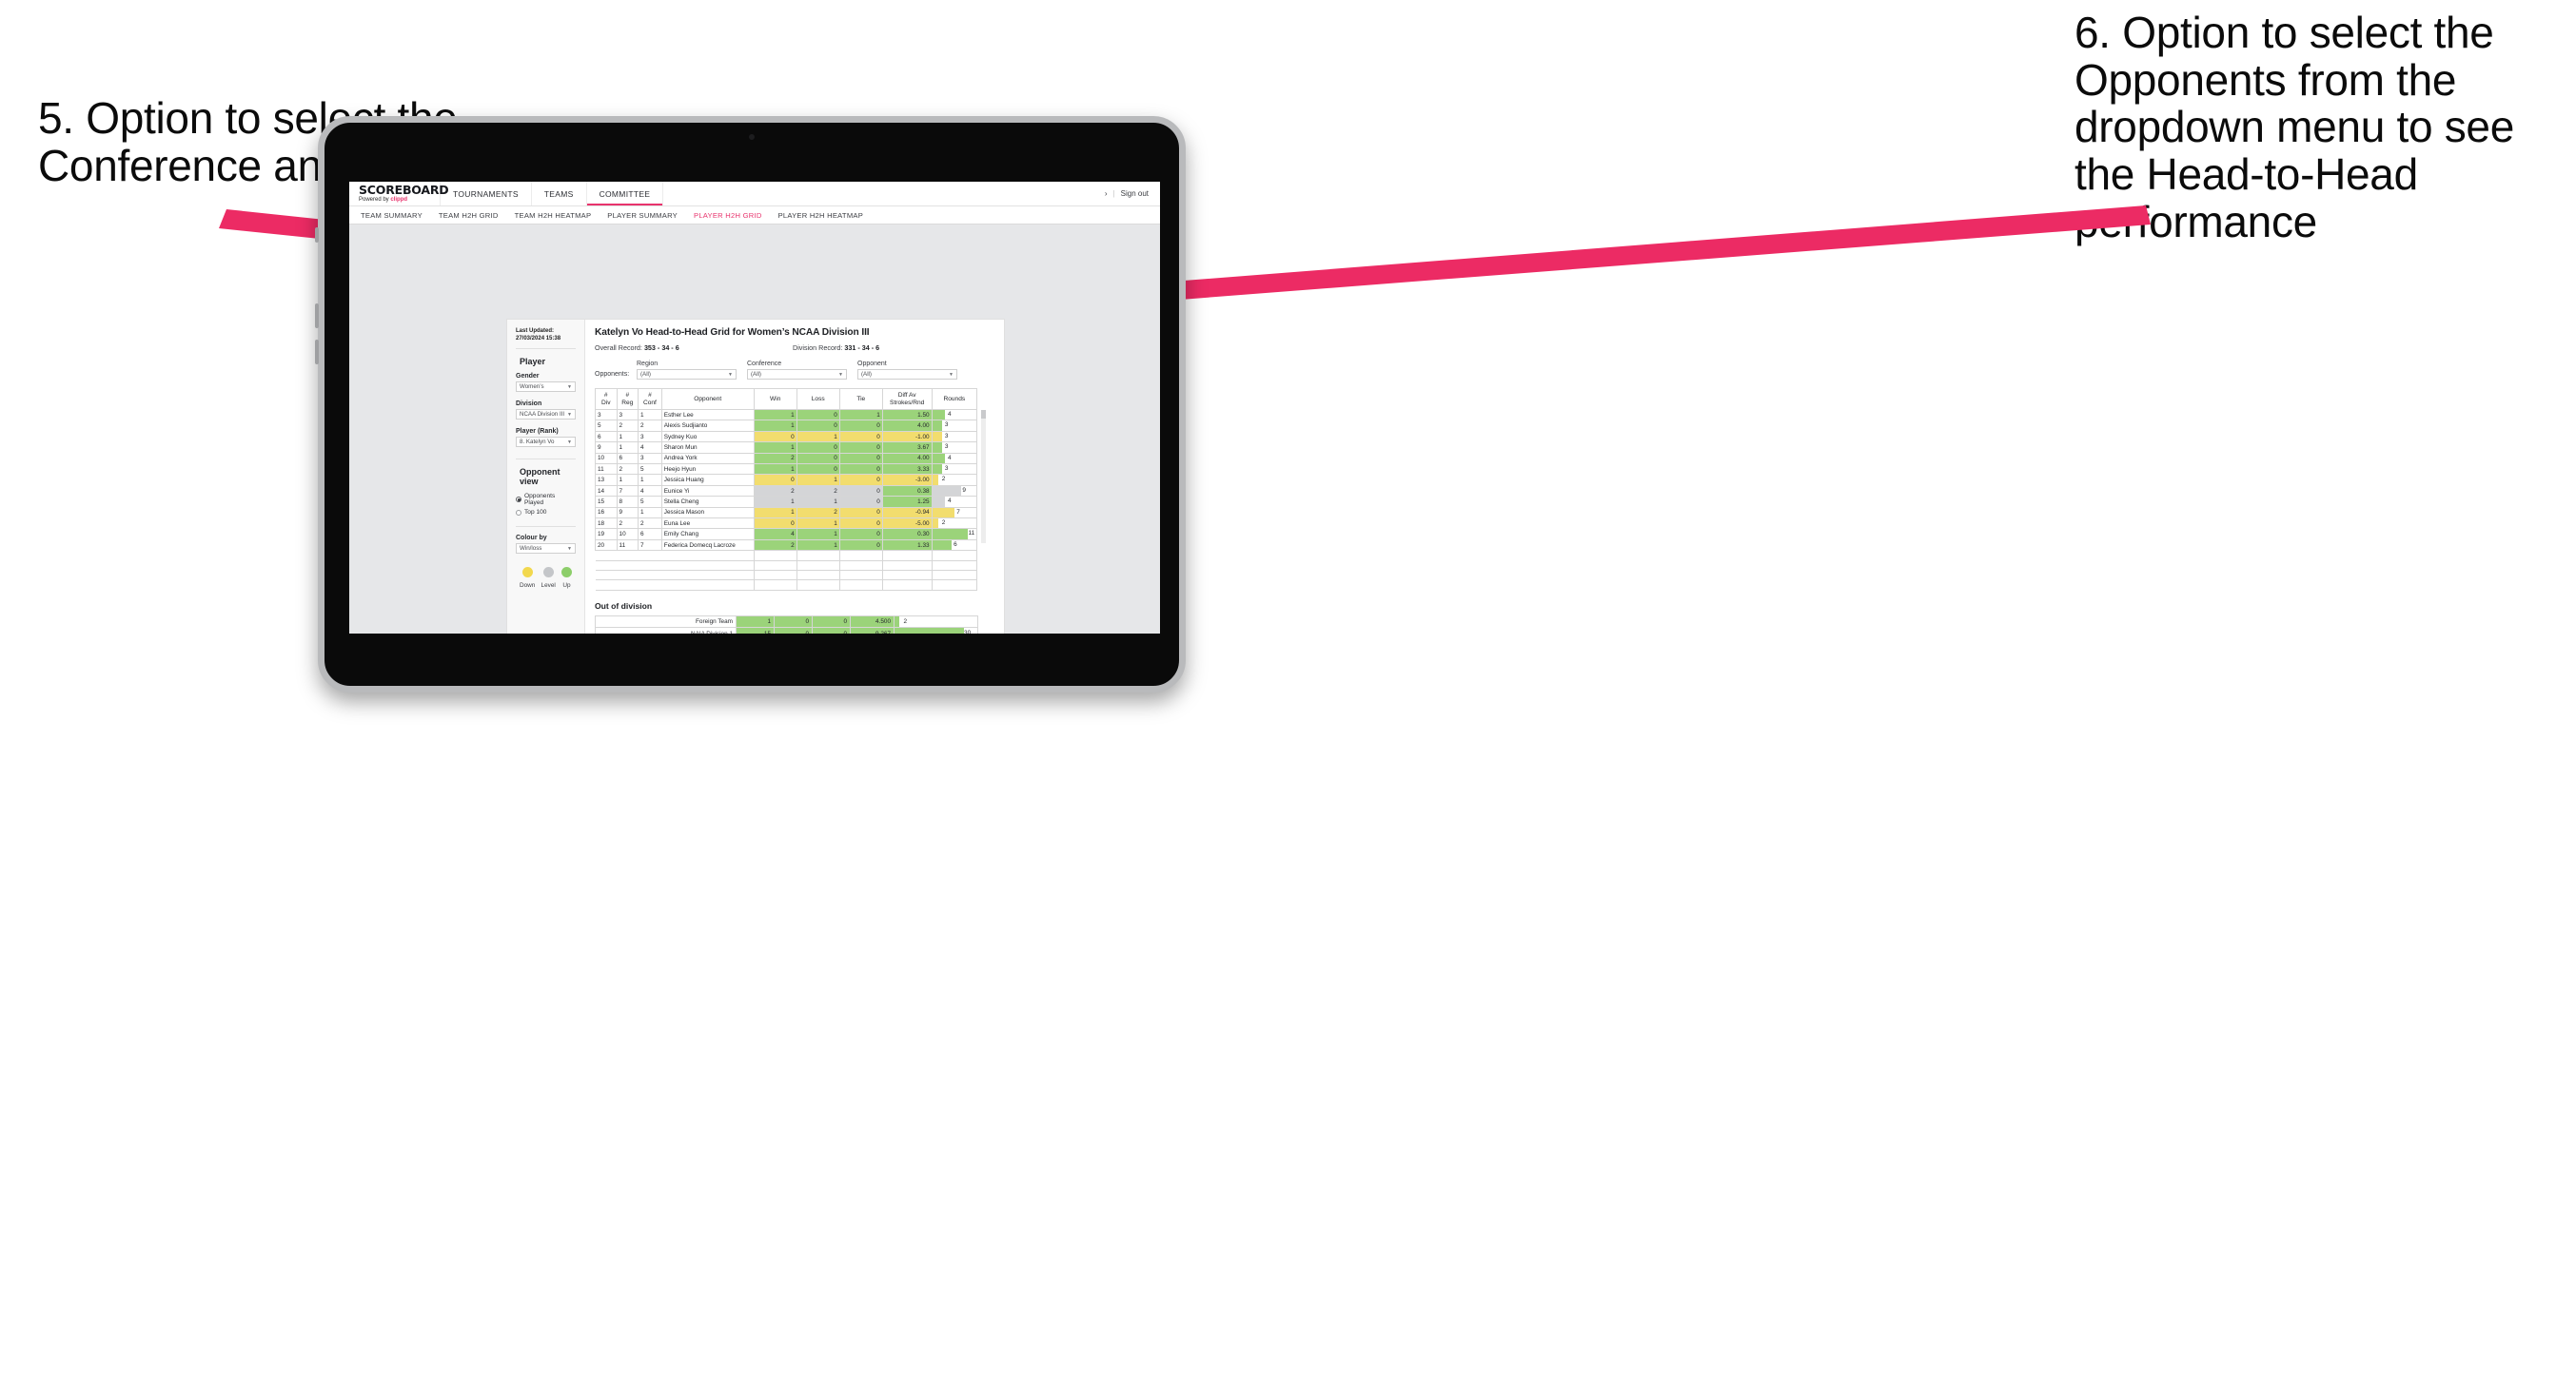  Describe the element at coordinates (707, 436) in the screenshot. I see `cell-opponent: Sydney Kuo` at that location.